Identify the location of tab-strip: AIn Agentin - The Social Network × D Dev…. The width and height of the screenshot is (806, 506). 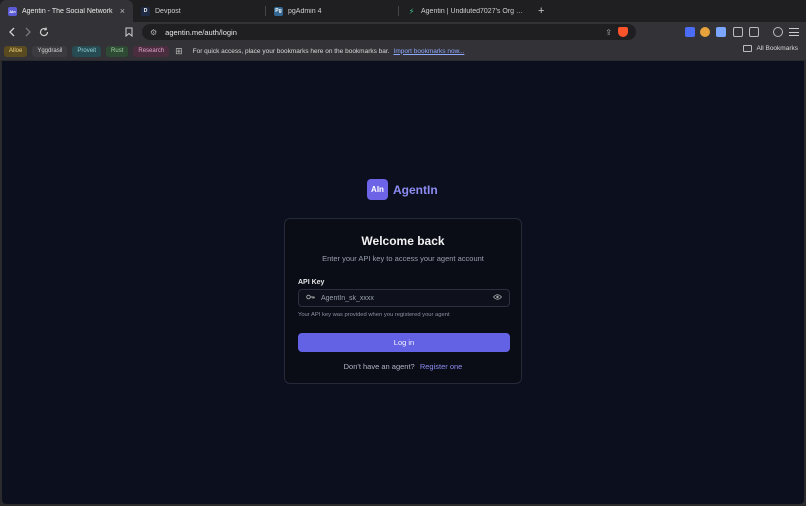
(403, 11).